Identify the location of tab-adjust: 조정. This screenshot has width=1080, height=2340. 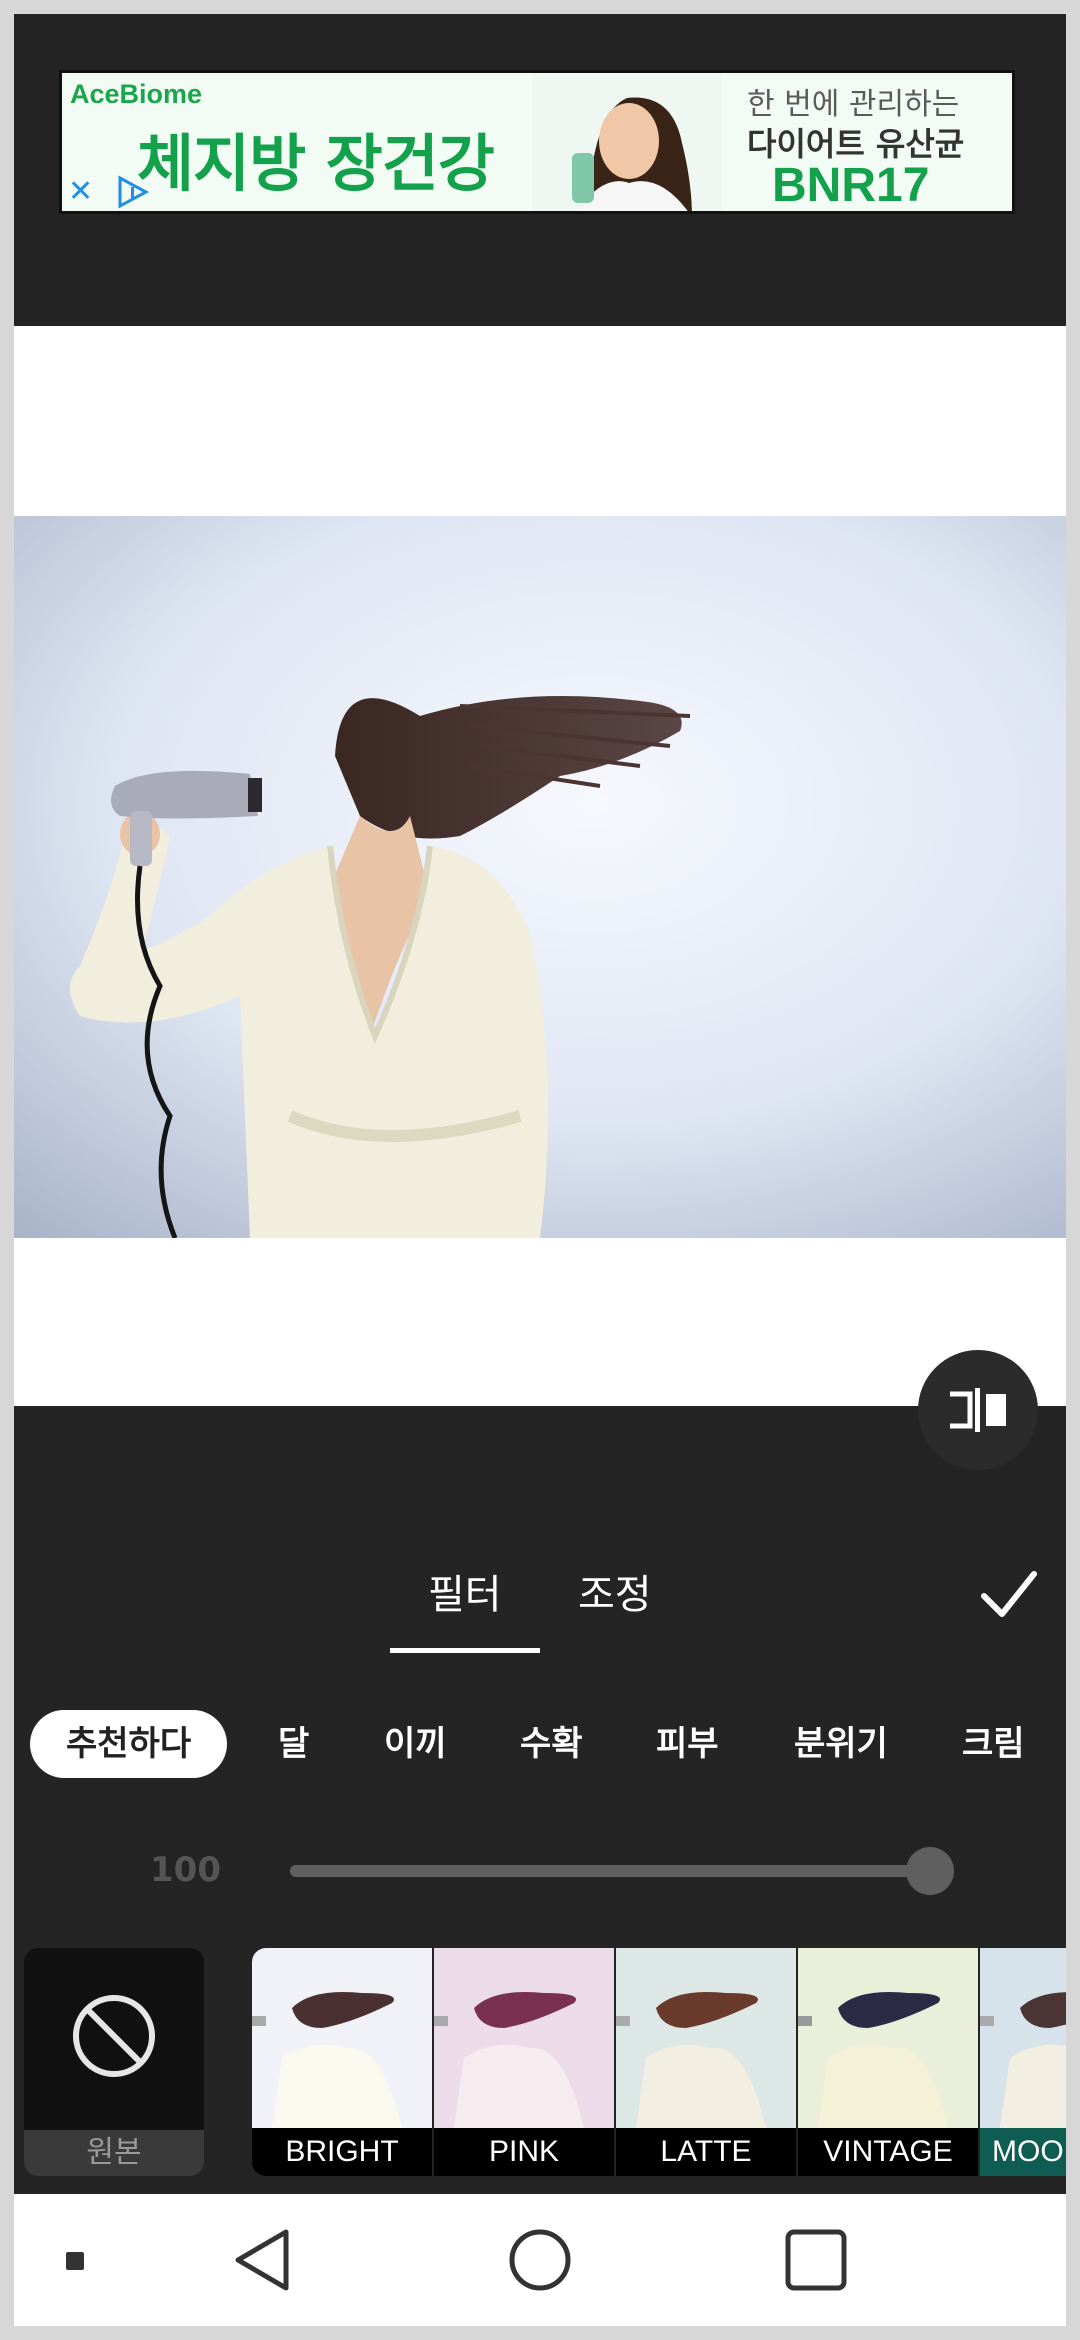
(615, 1591).